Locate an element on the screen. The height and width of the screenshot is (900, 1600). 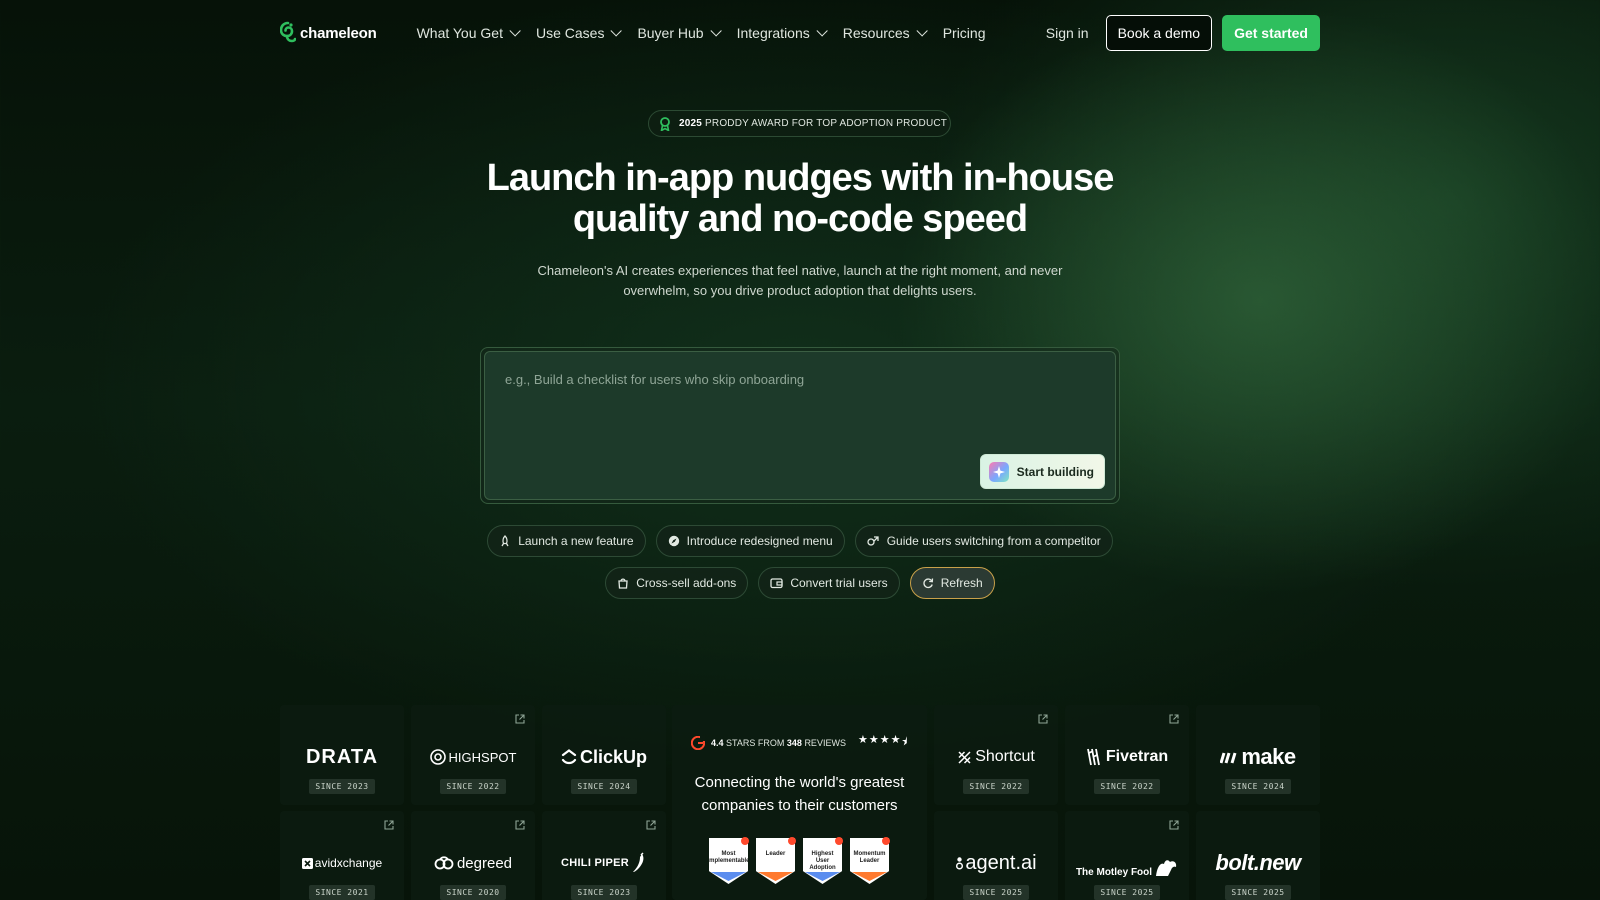
badge-label: Highest User Adoption is located at coordinates (822, 861).